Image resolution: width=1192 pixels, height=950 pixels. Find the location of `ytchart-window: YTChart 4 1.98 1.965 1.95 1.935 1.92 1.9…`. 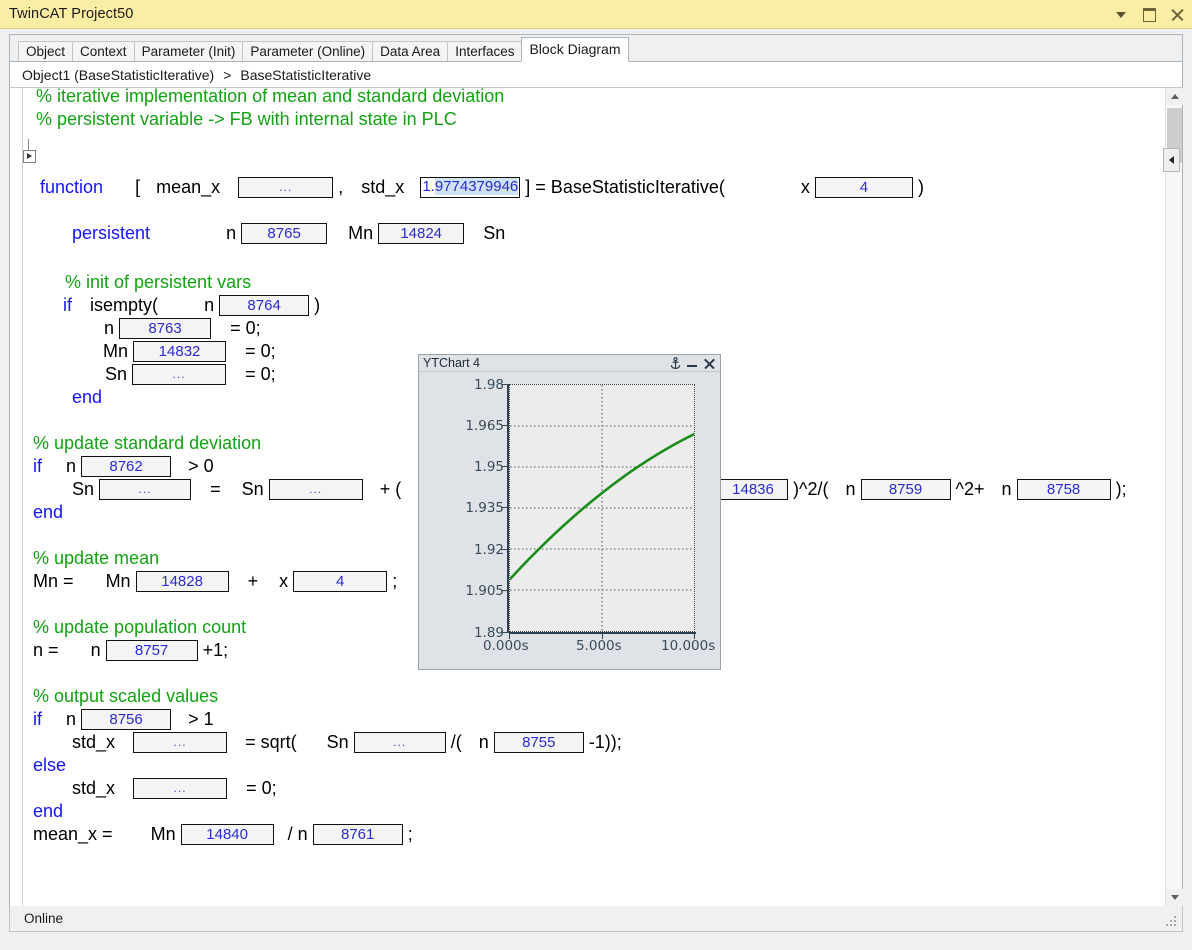

ytchart-window: YTChart 4 1.98 1.965 1.95 1.935 1.92 1.9… is located at coordinates (569, 512).